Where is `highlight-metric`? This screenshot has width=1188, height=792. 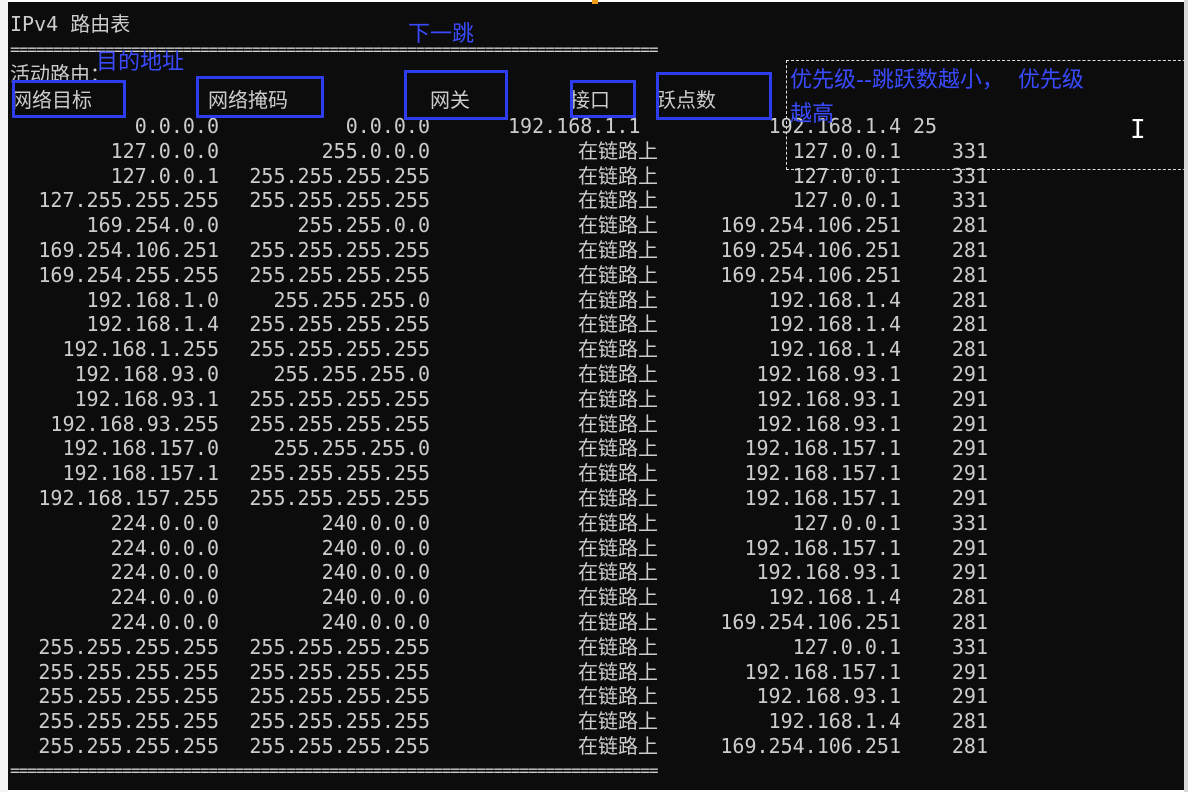
highlight-metric is located at coordinates (714, 96).